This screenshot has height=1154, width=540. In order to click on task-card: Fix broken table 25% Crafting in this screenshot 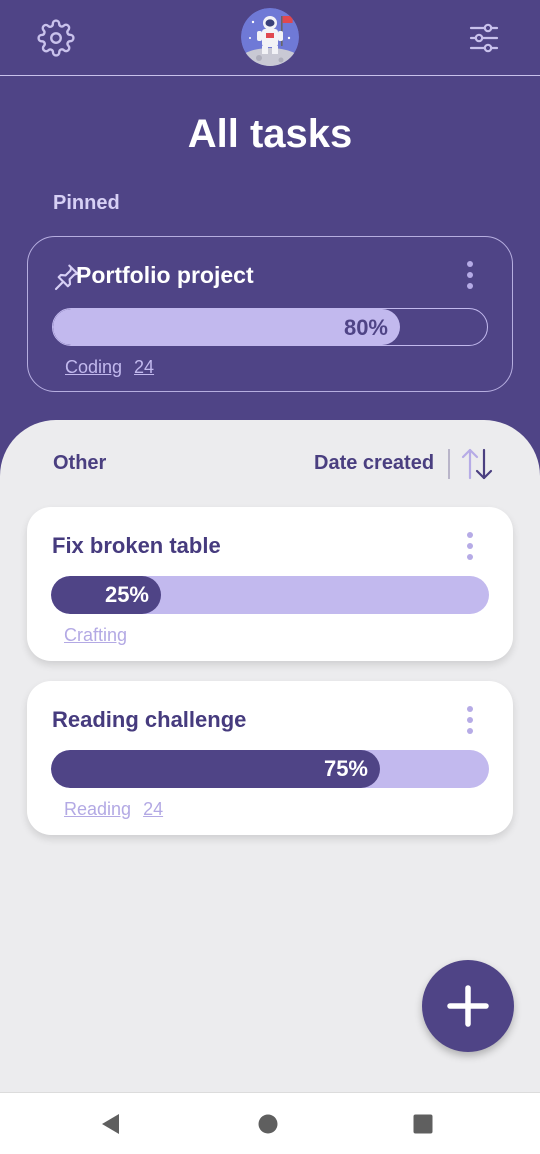, I will do `click(270, 584)`.